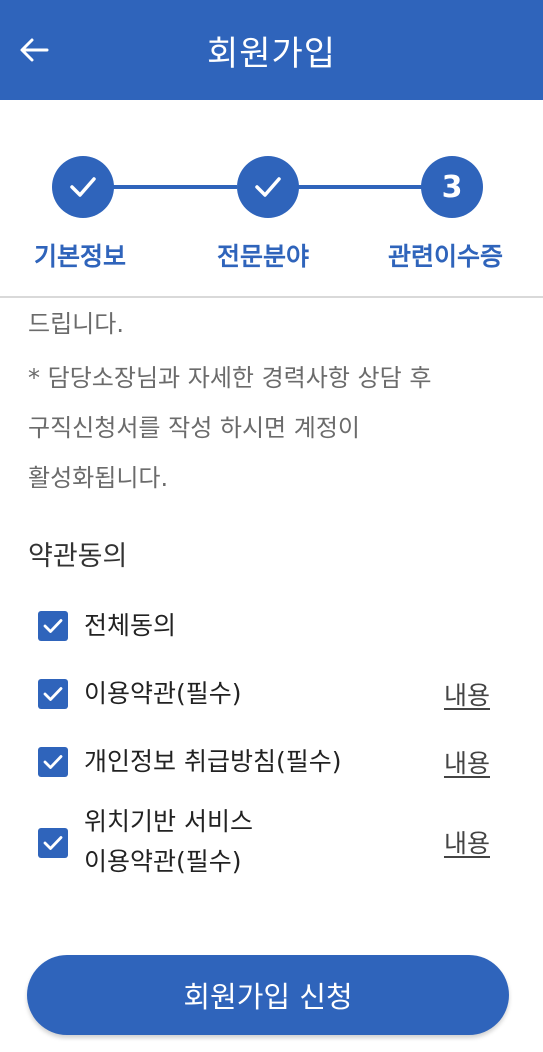 The image size is (543, 1052). I want to click on agree-all-checkbox, so click(53, 626).